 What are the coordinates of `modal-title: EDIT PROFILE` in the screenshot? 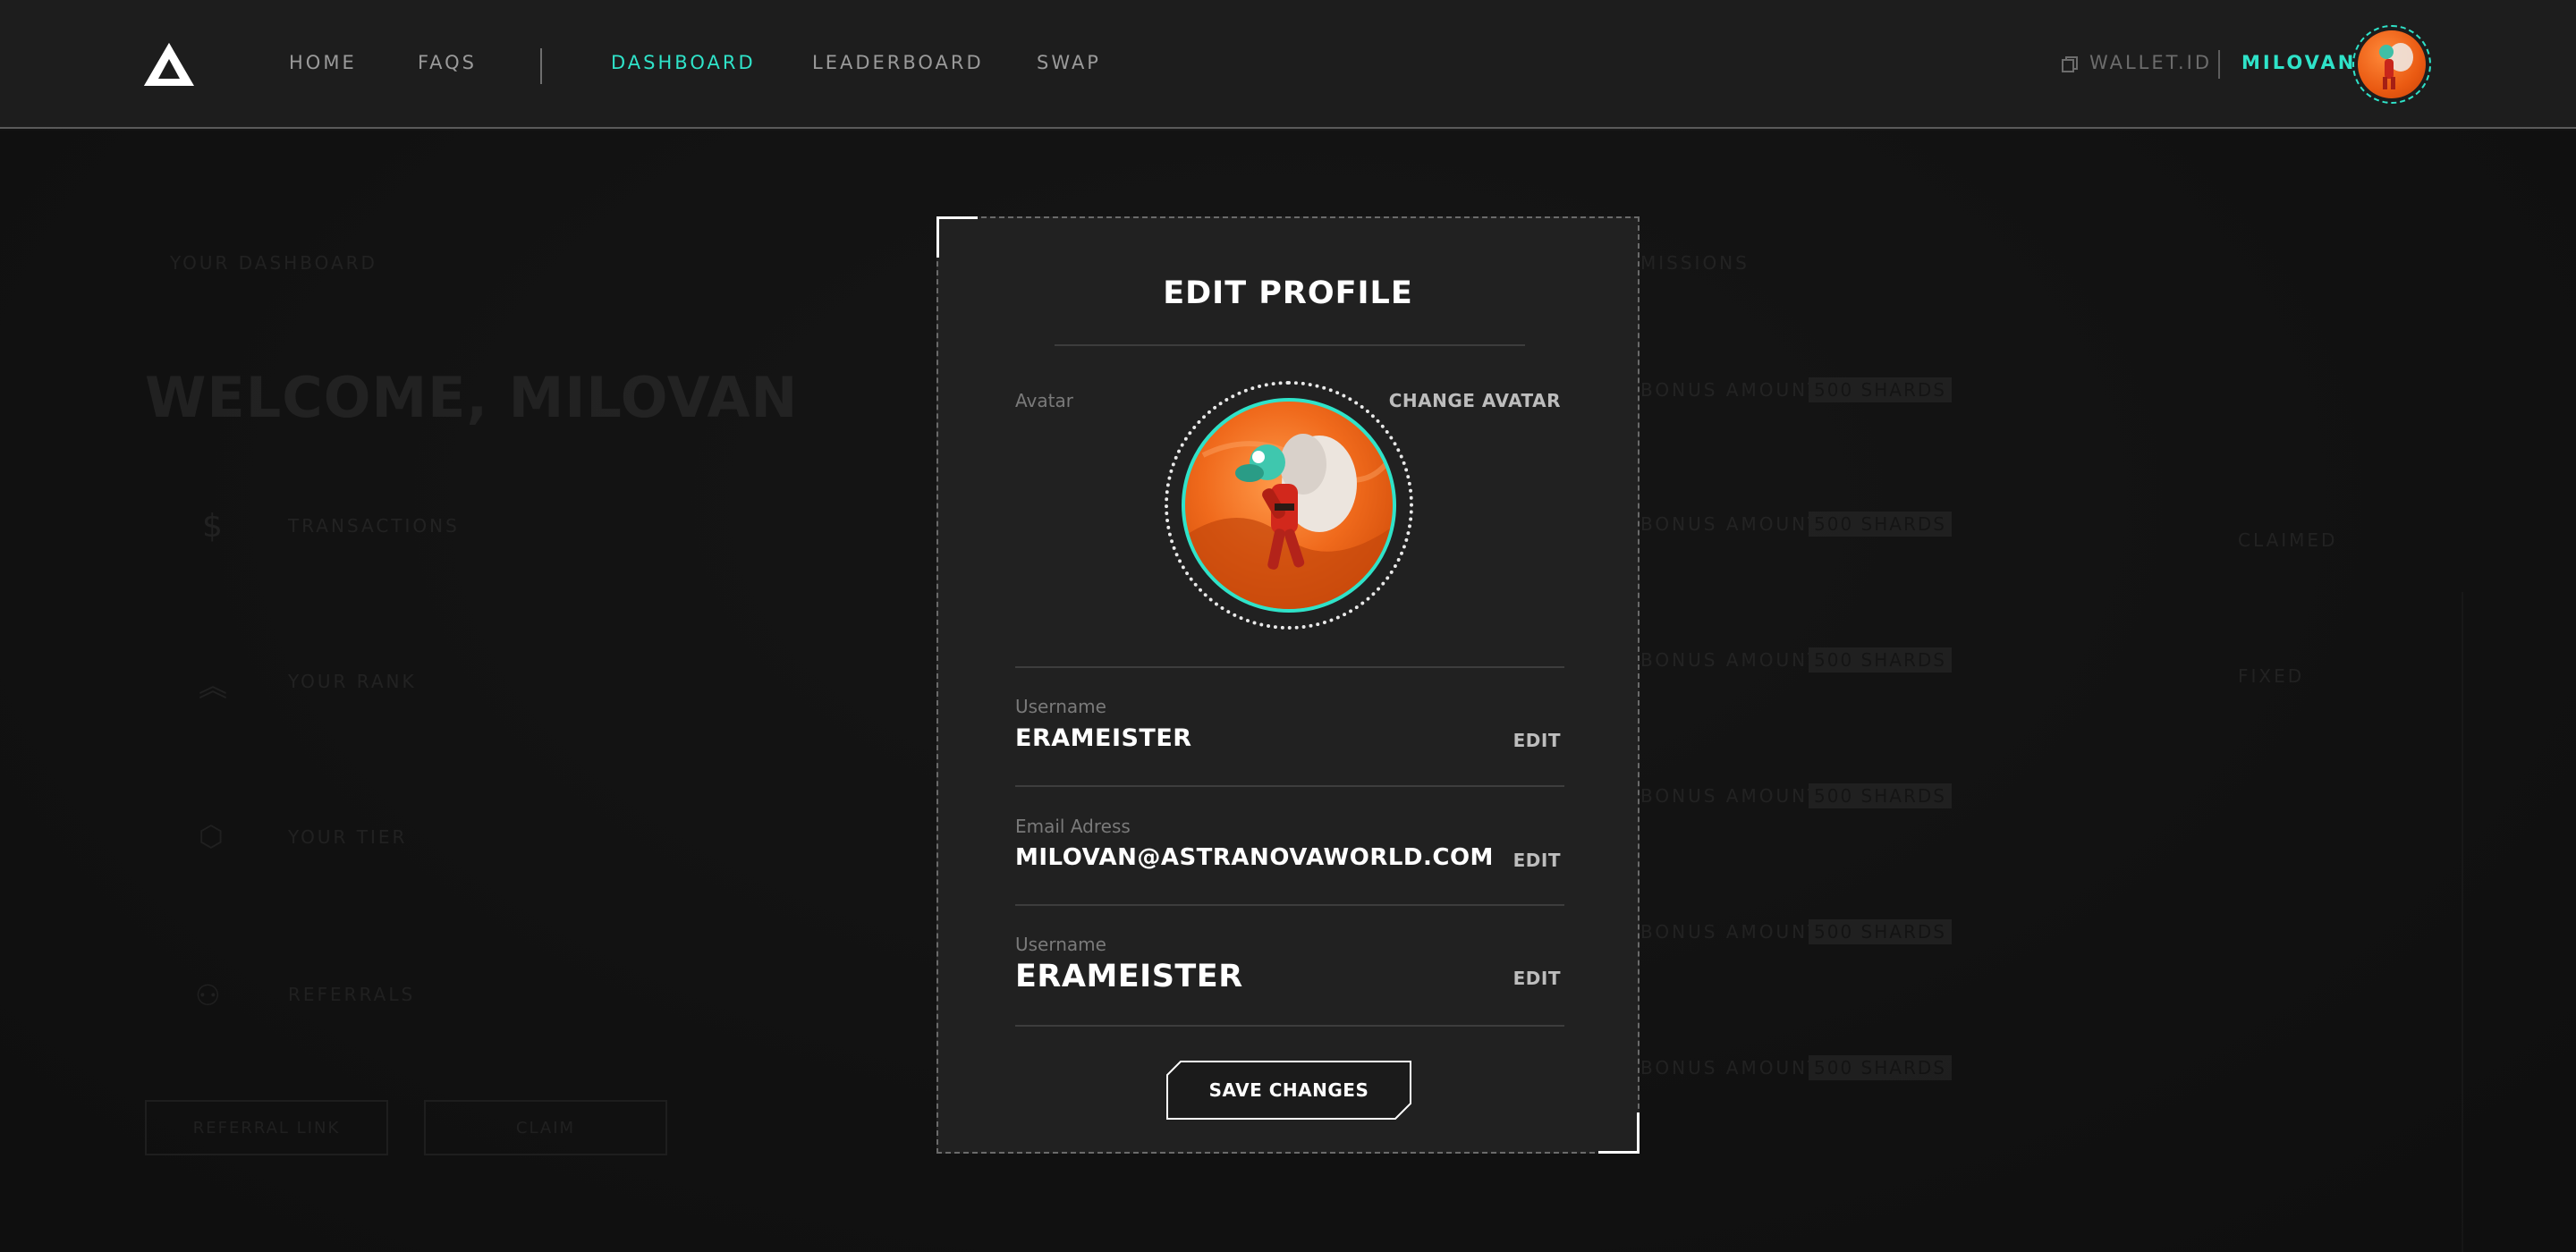 It's located at (1288, 293).